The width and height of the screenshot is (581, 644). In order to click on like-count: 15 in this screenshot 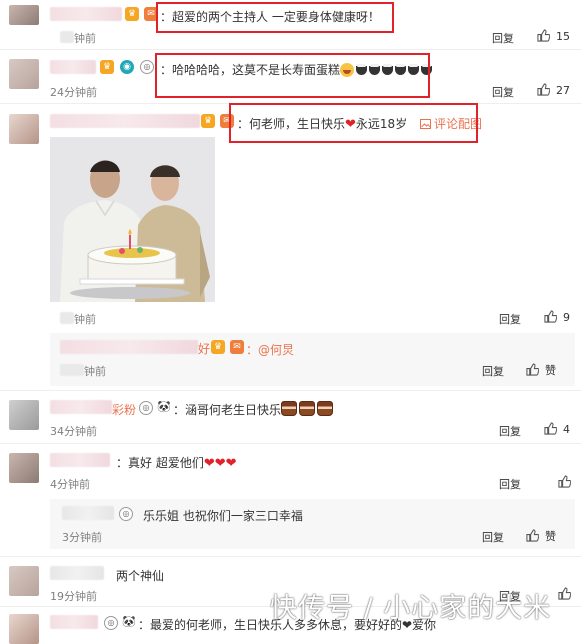, I will do `click(563, 36)`.